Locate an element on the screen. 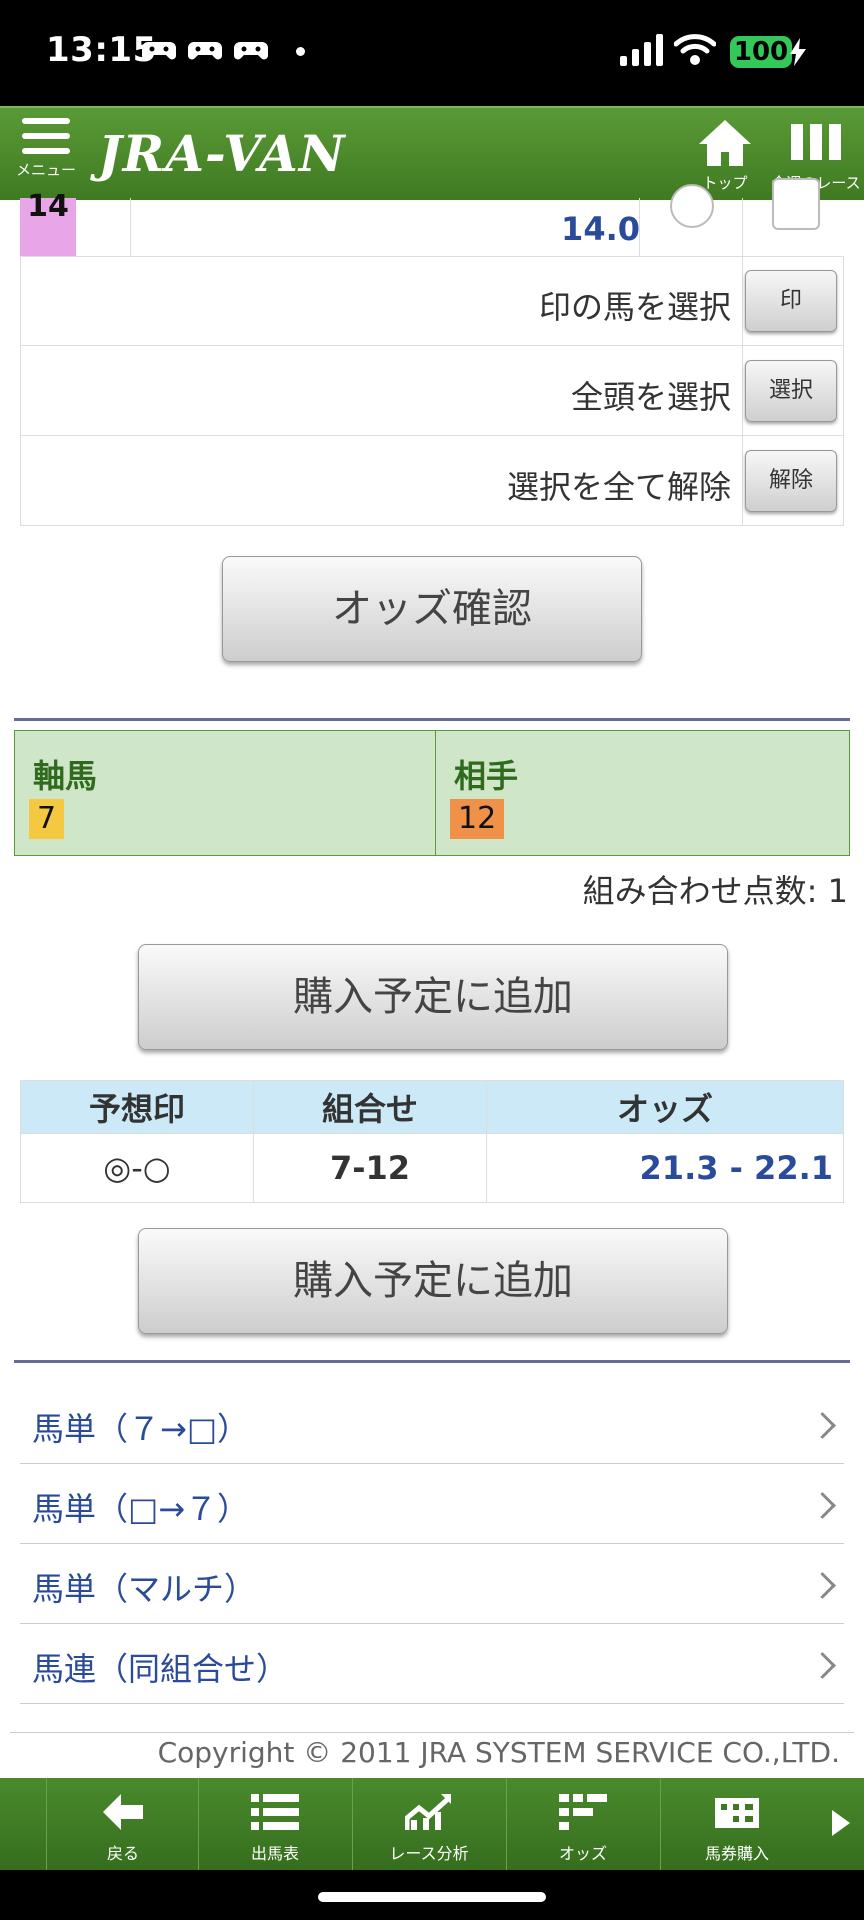  top-button: トップ is located at coordinates (725, 155).